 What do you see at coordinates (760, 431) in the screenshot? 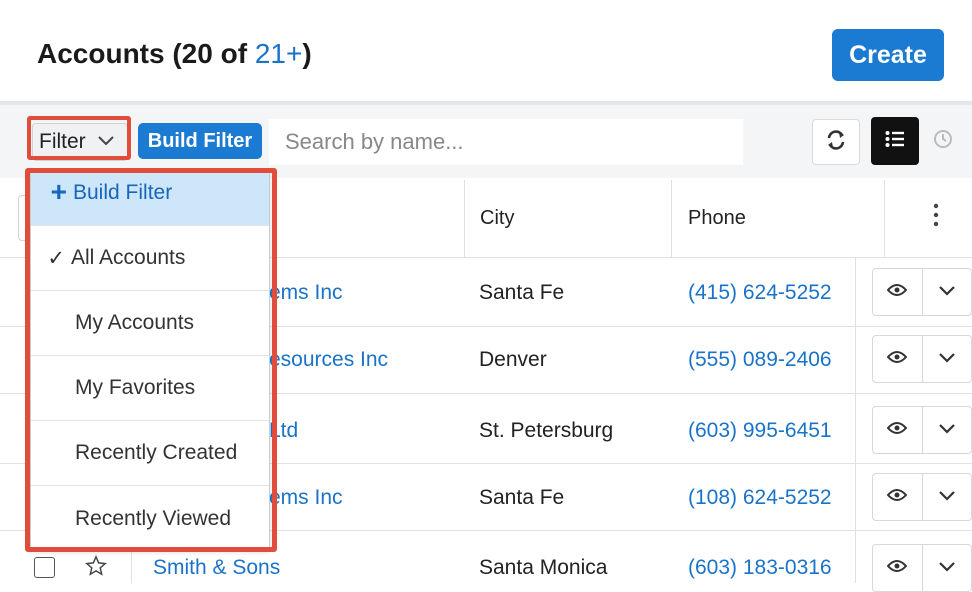
I see `account-phone-link: (603) 995-6451` at bounding box center [760, 431].